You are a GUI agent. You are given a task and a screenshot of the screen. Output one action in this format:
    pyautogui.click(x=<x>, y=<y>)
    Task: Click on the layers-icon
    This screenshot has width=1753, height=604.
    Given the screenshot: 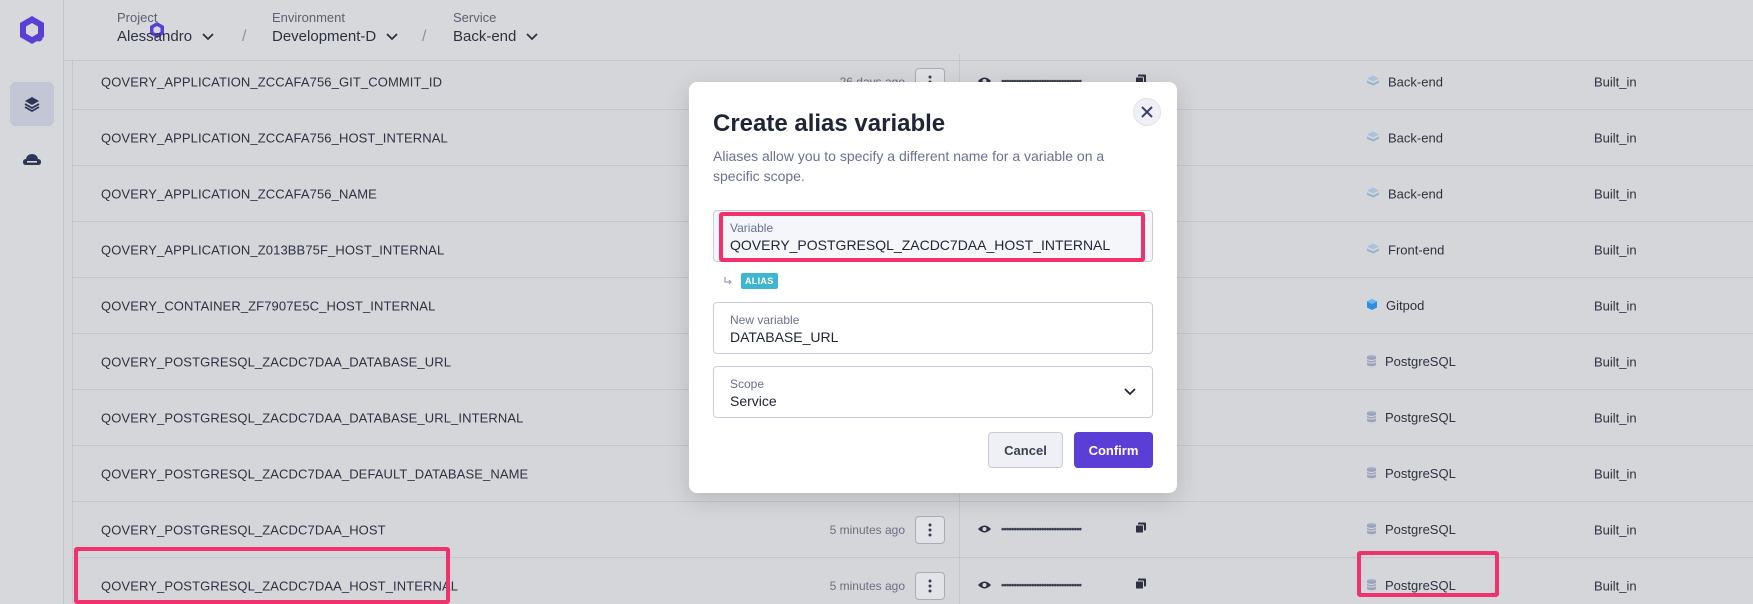 What is the action you would take?
    pyautogui.click(x=32, y=105)
    